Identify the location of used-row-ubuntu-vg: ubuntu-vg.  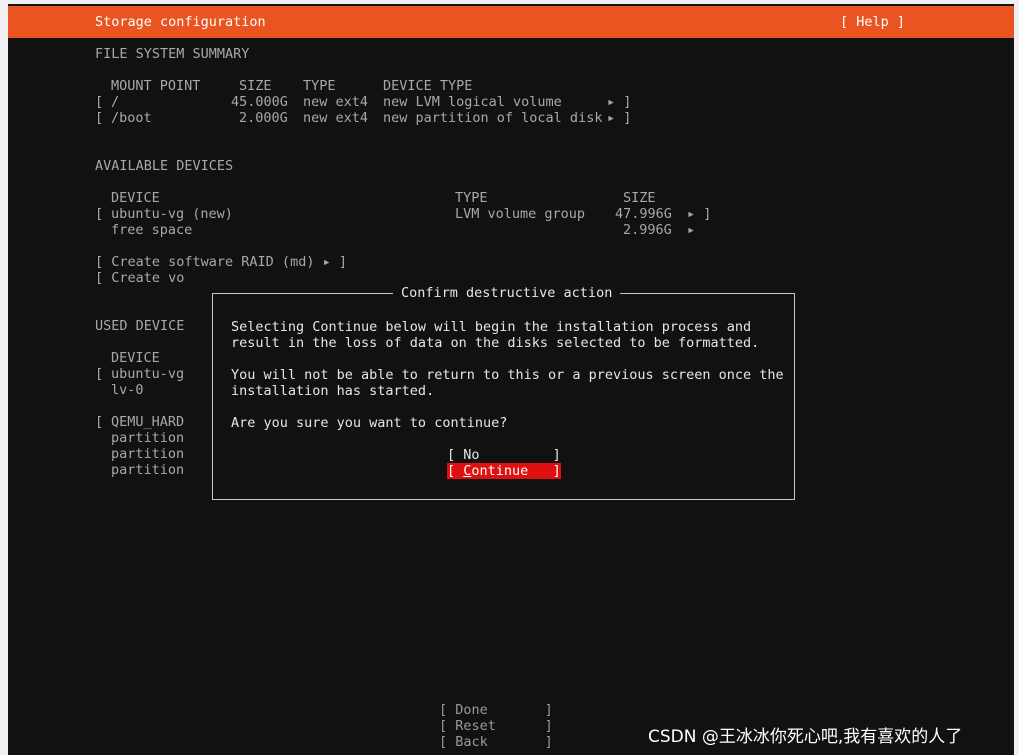
(147, 374).